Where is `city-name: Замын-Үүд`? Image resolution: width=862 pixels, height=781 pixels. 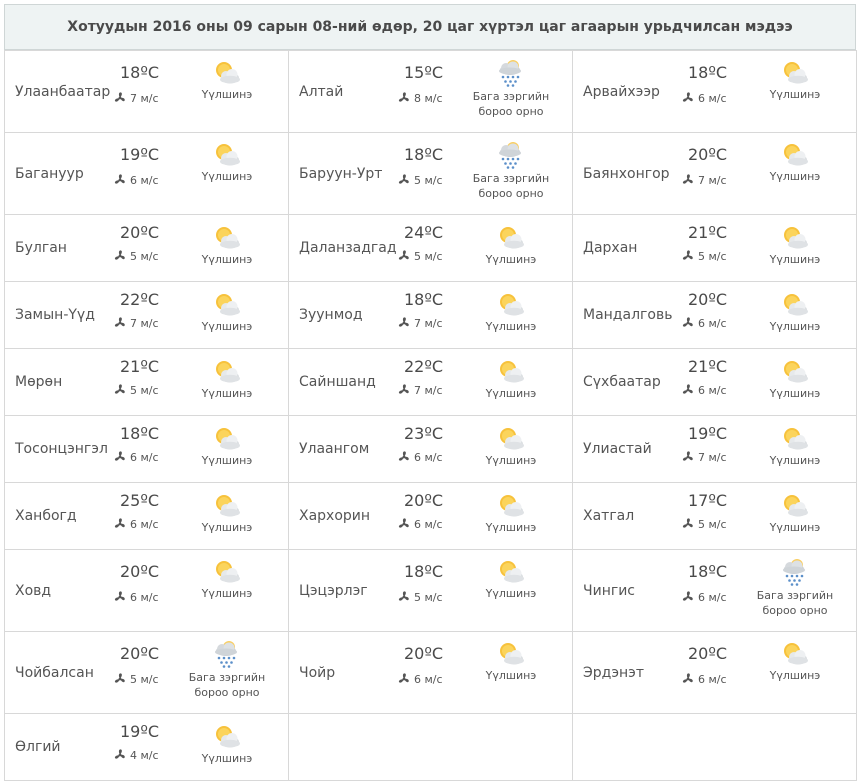
city-name: Замын-Үүд is located at coordinates (55, 315).